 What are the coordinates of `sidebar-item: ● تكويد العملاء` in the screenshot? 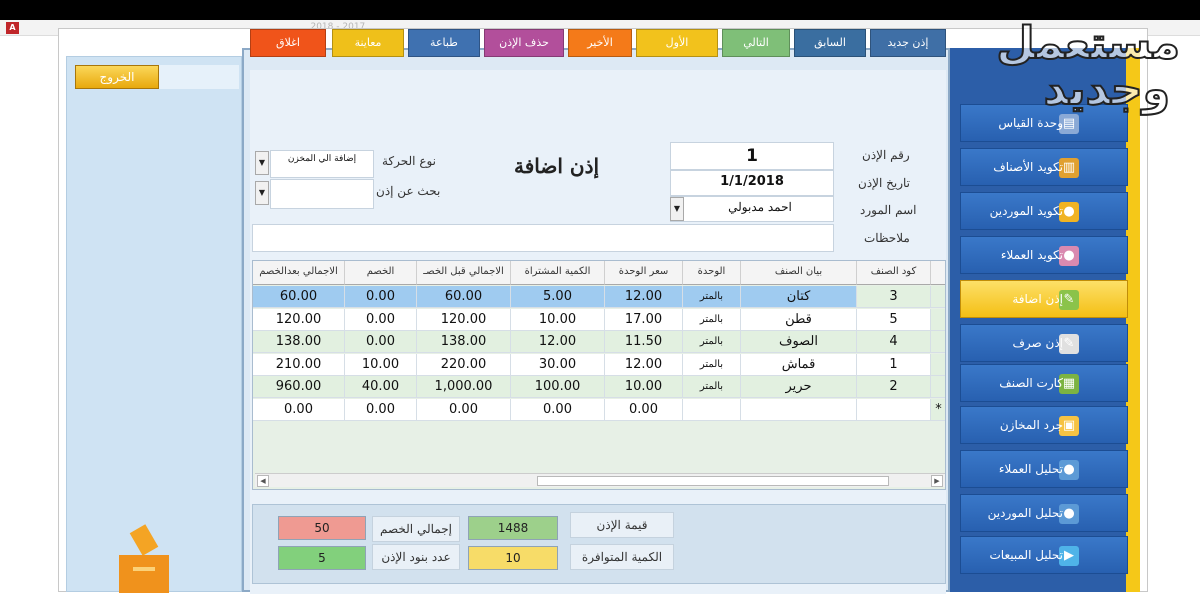 It's located at (1044, 255).